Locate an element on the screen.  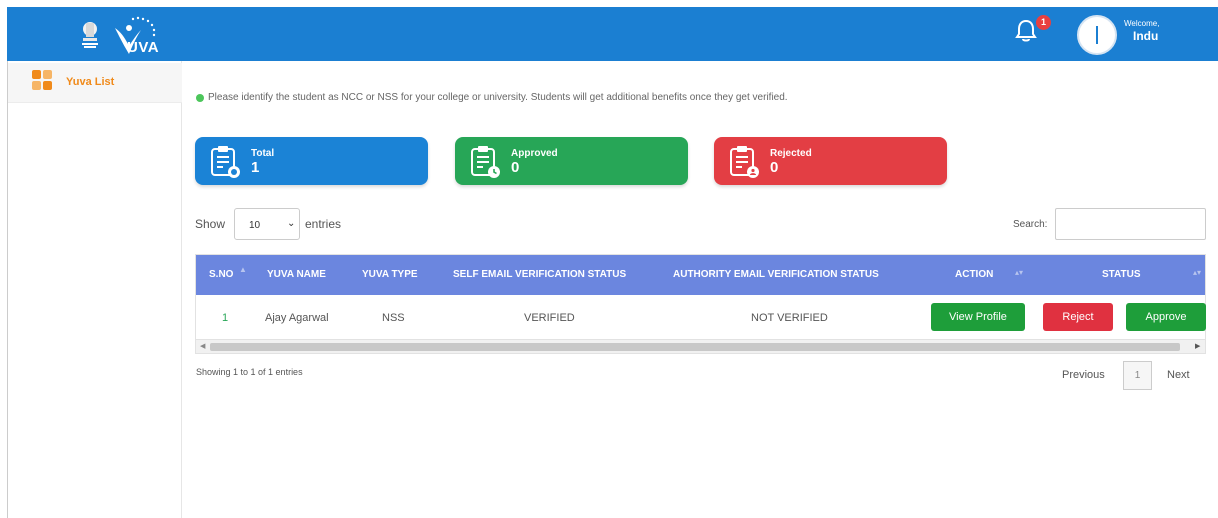
horizontal-scrollbar: ◀ ▶ is located at coordinates (700, 346).